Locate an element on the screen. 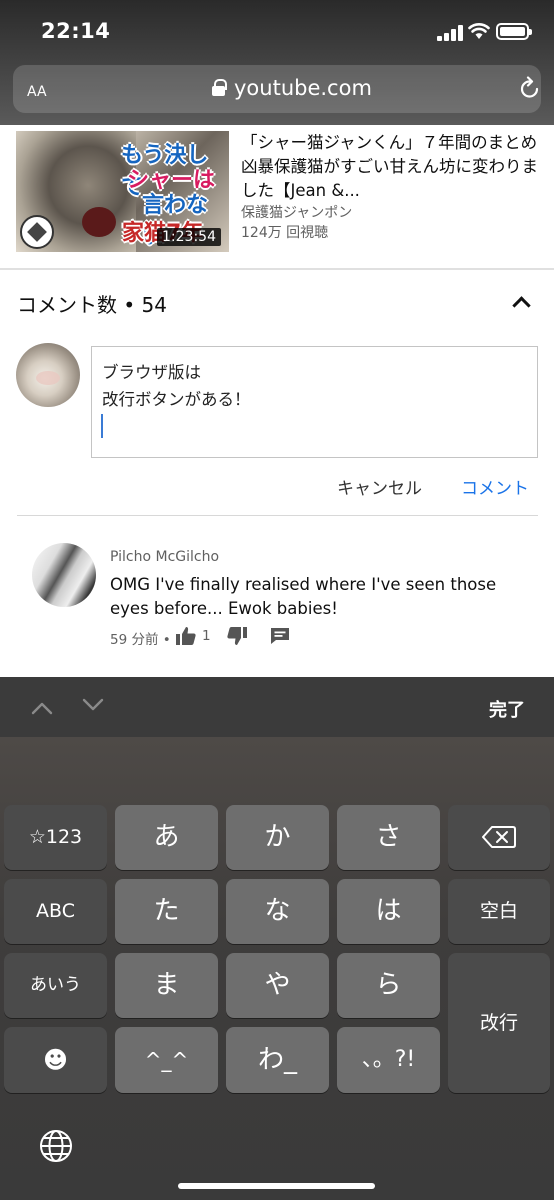 Image resolution: width=554 pixels, height=1200 pixels. comment-time: 59 分前 • is located at coordinates (140, 640).